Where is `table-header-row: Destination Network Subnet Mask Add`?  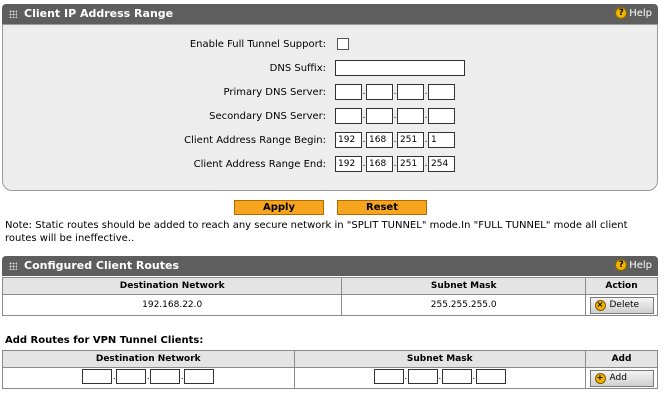 table-header-row: Destination Network Subnet Mask Add is located at coordinates (330, 359).